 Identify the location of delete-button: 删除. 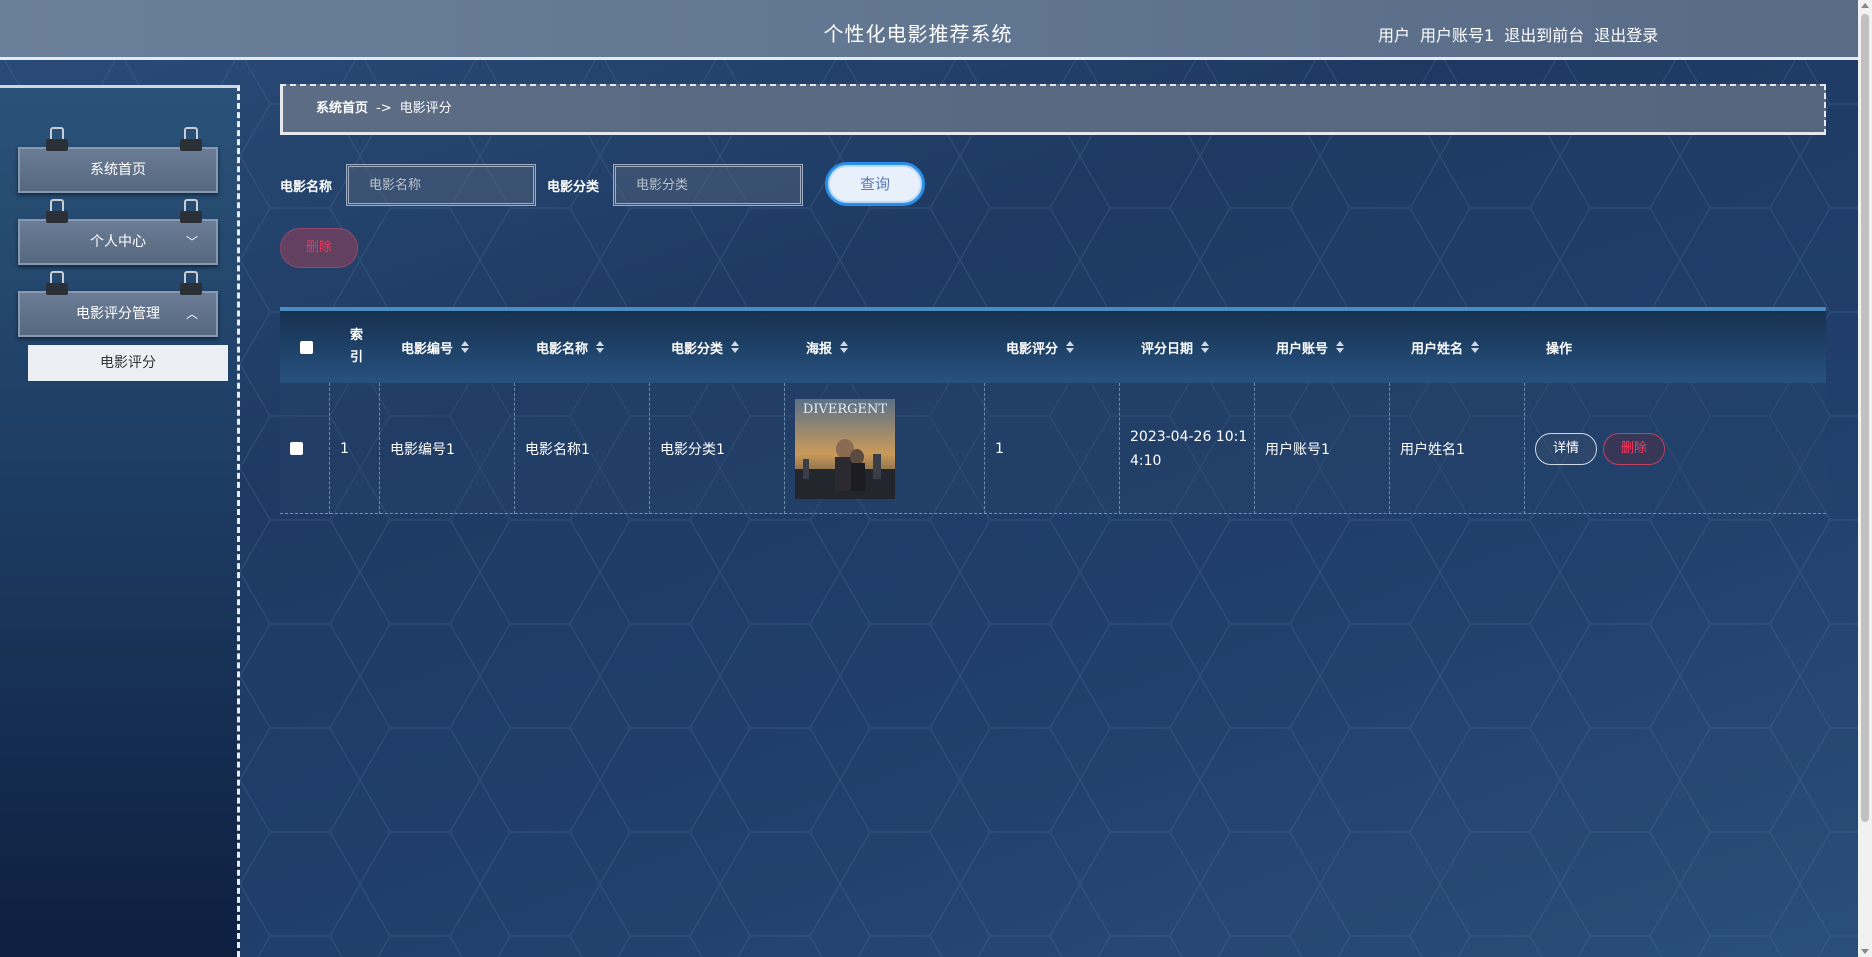
(1634, 448).